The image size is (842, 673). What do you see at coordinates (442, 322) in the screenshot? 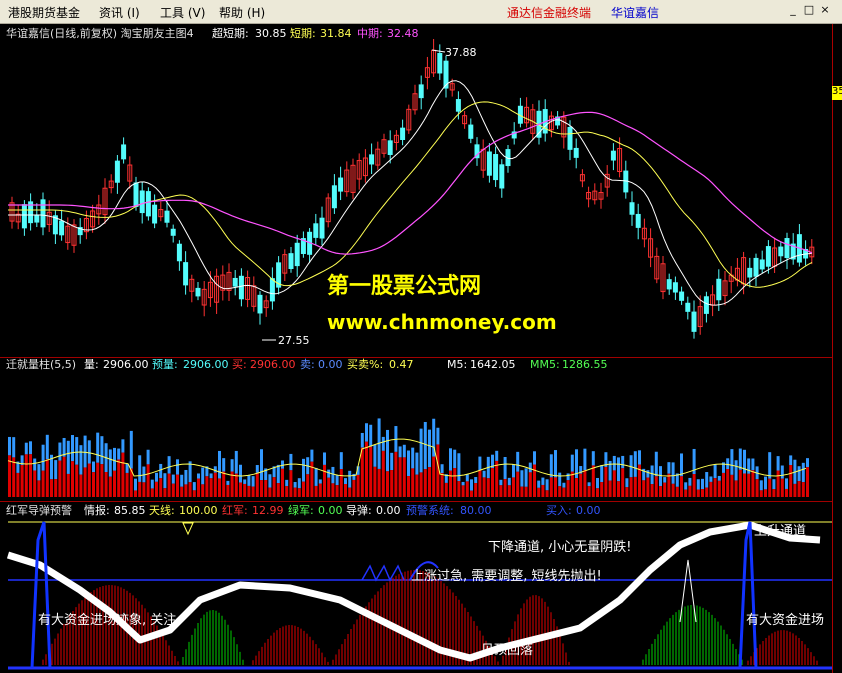
I see `watermark-site-url: www.chnmoney.com` at bounding box center [442, 322].